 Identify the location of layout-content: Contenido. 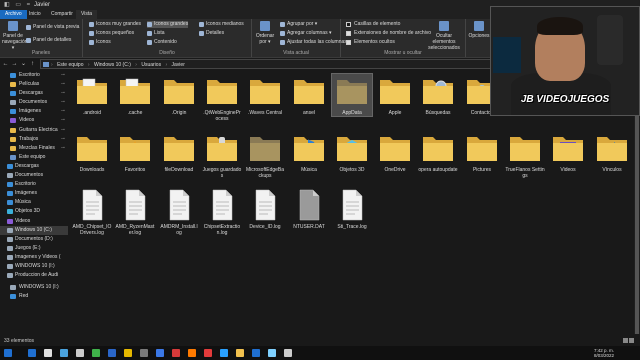
(162, 42).